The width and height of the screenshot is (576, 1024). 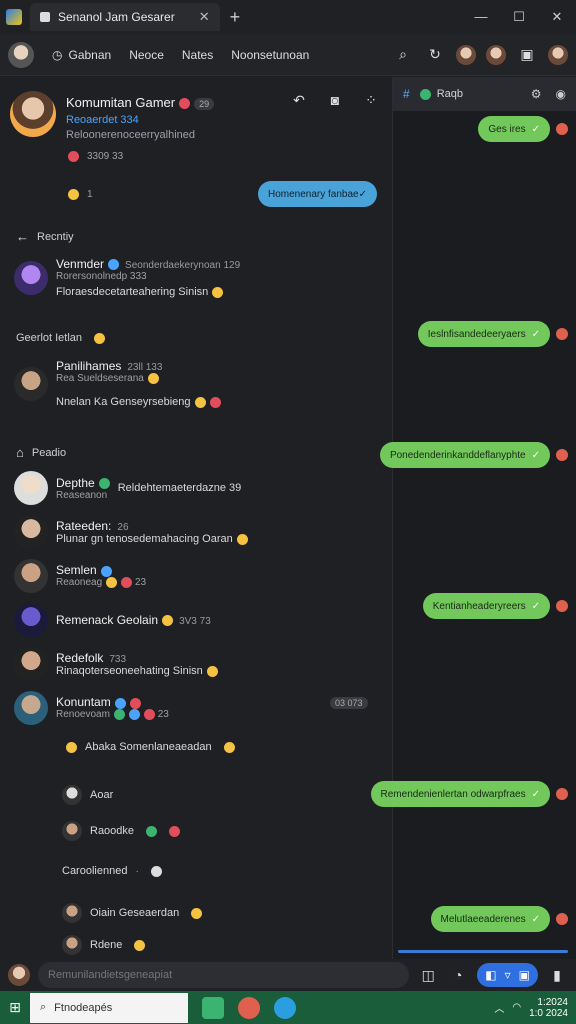 I want to click on refresh-icon: ↻, so click(x=435, y=55).